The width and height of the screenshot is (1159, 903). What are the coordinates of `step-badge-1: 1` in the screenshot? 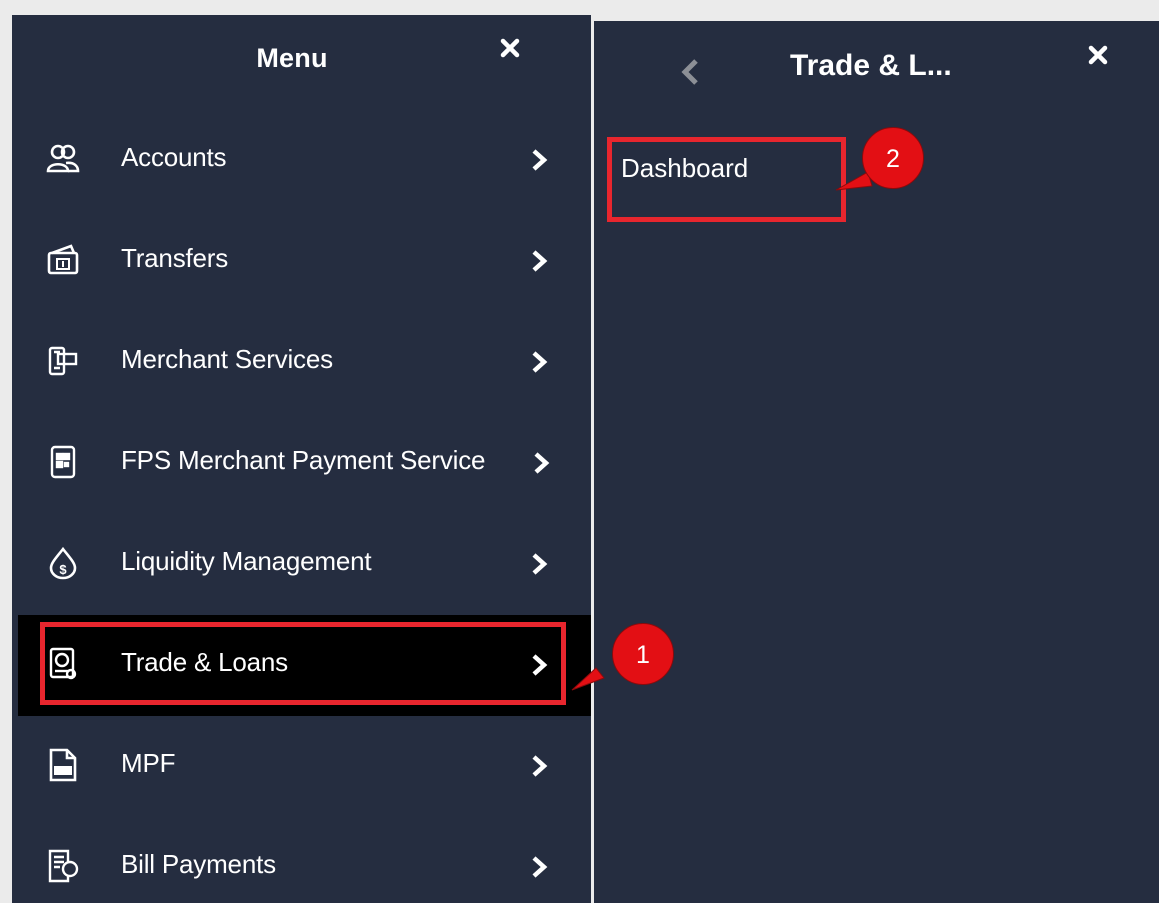 It's located at (643, 654).